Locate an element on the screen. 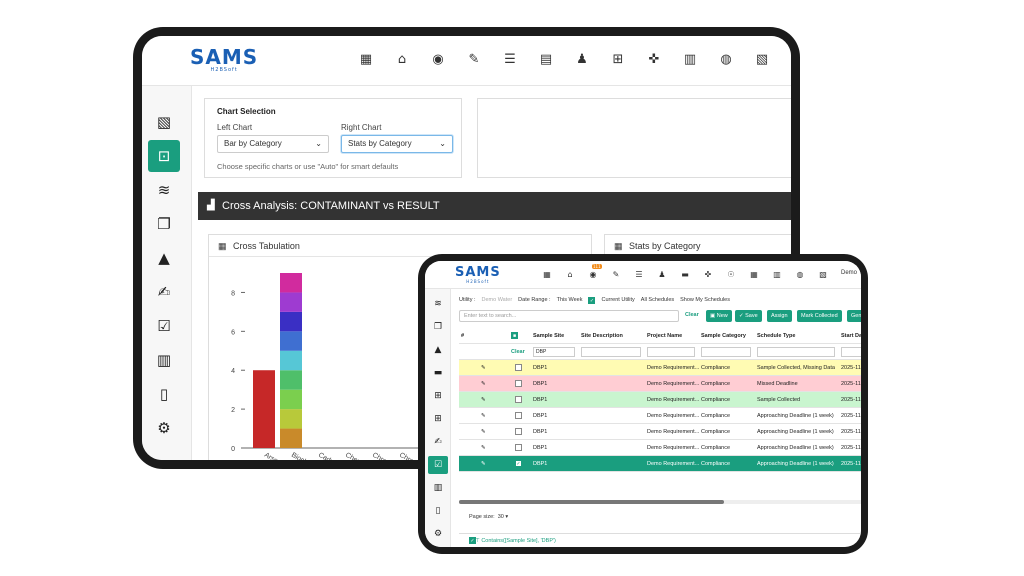 The image size is (1024, 576). save-button: ✓ Save is located at coordinates (748, 316).